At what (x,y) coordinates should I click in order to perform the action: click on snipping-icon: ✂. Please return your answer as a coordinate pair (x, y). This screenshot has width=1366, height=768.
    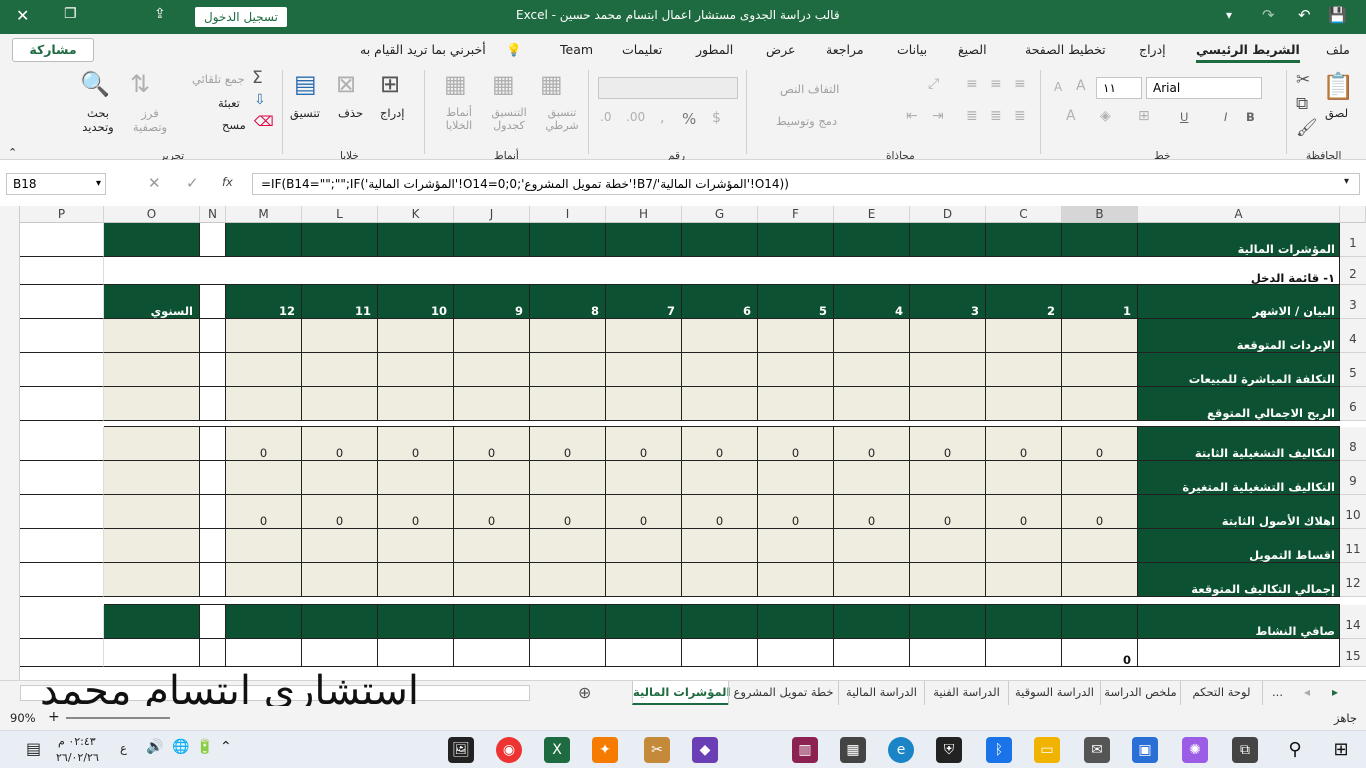
    Looking at the image, I should click on (657, 750).